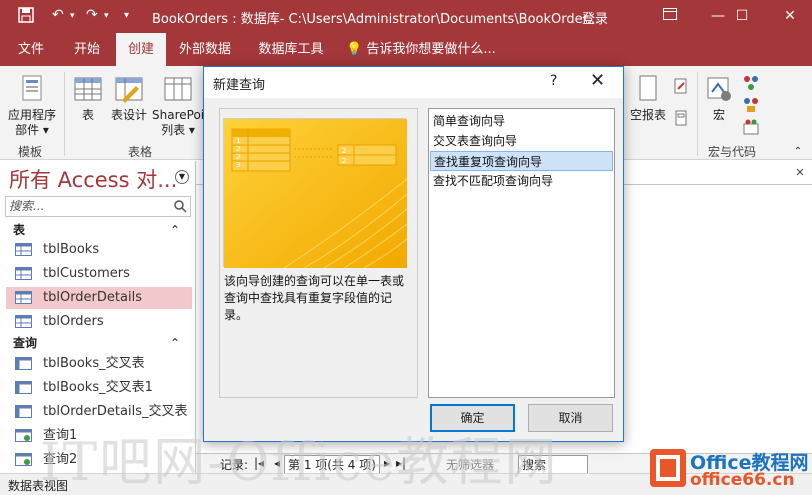 The height and width of the screenshot is (495, 812). What do you see at coordinates (99, 460) in the screenshot?
I see `nav-item-query: 查询2` at bounding box center [99, 460].